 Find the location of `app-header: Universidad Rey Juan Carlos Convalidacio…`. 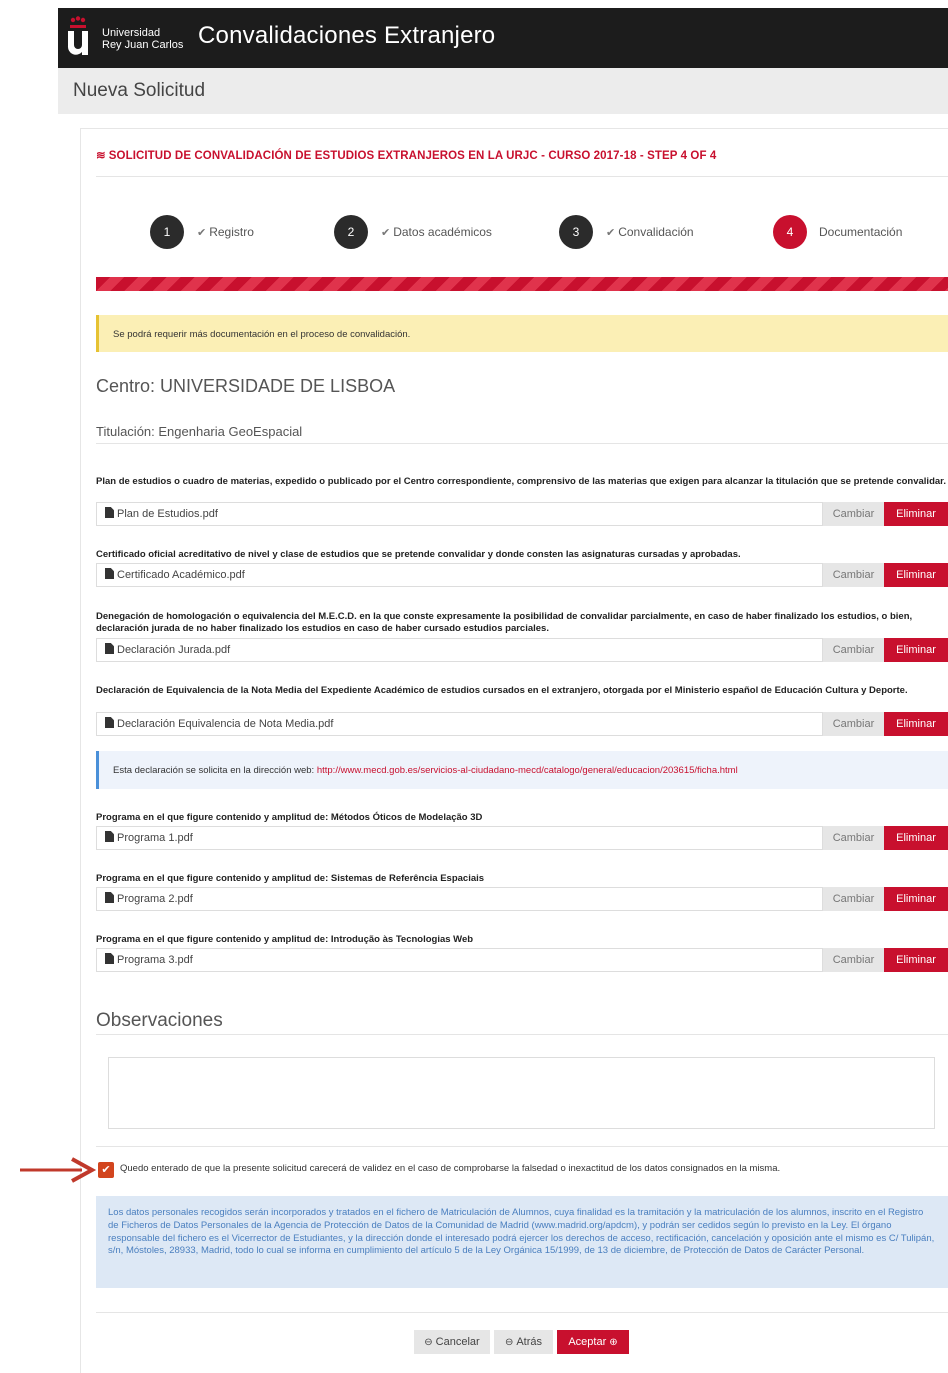

app-header: Universidad Rey Juan Carlos Convalidacio… is located at coordinates (503, 38).